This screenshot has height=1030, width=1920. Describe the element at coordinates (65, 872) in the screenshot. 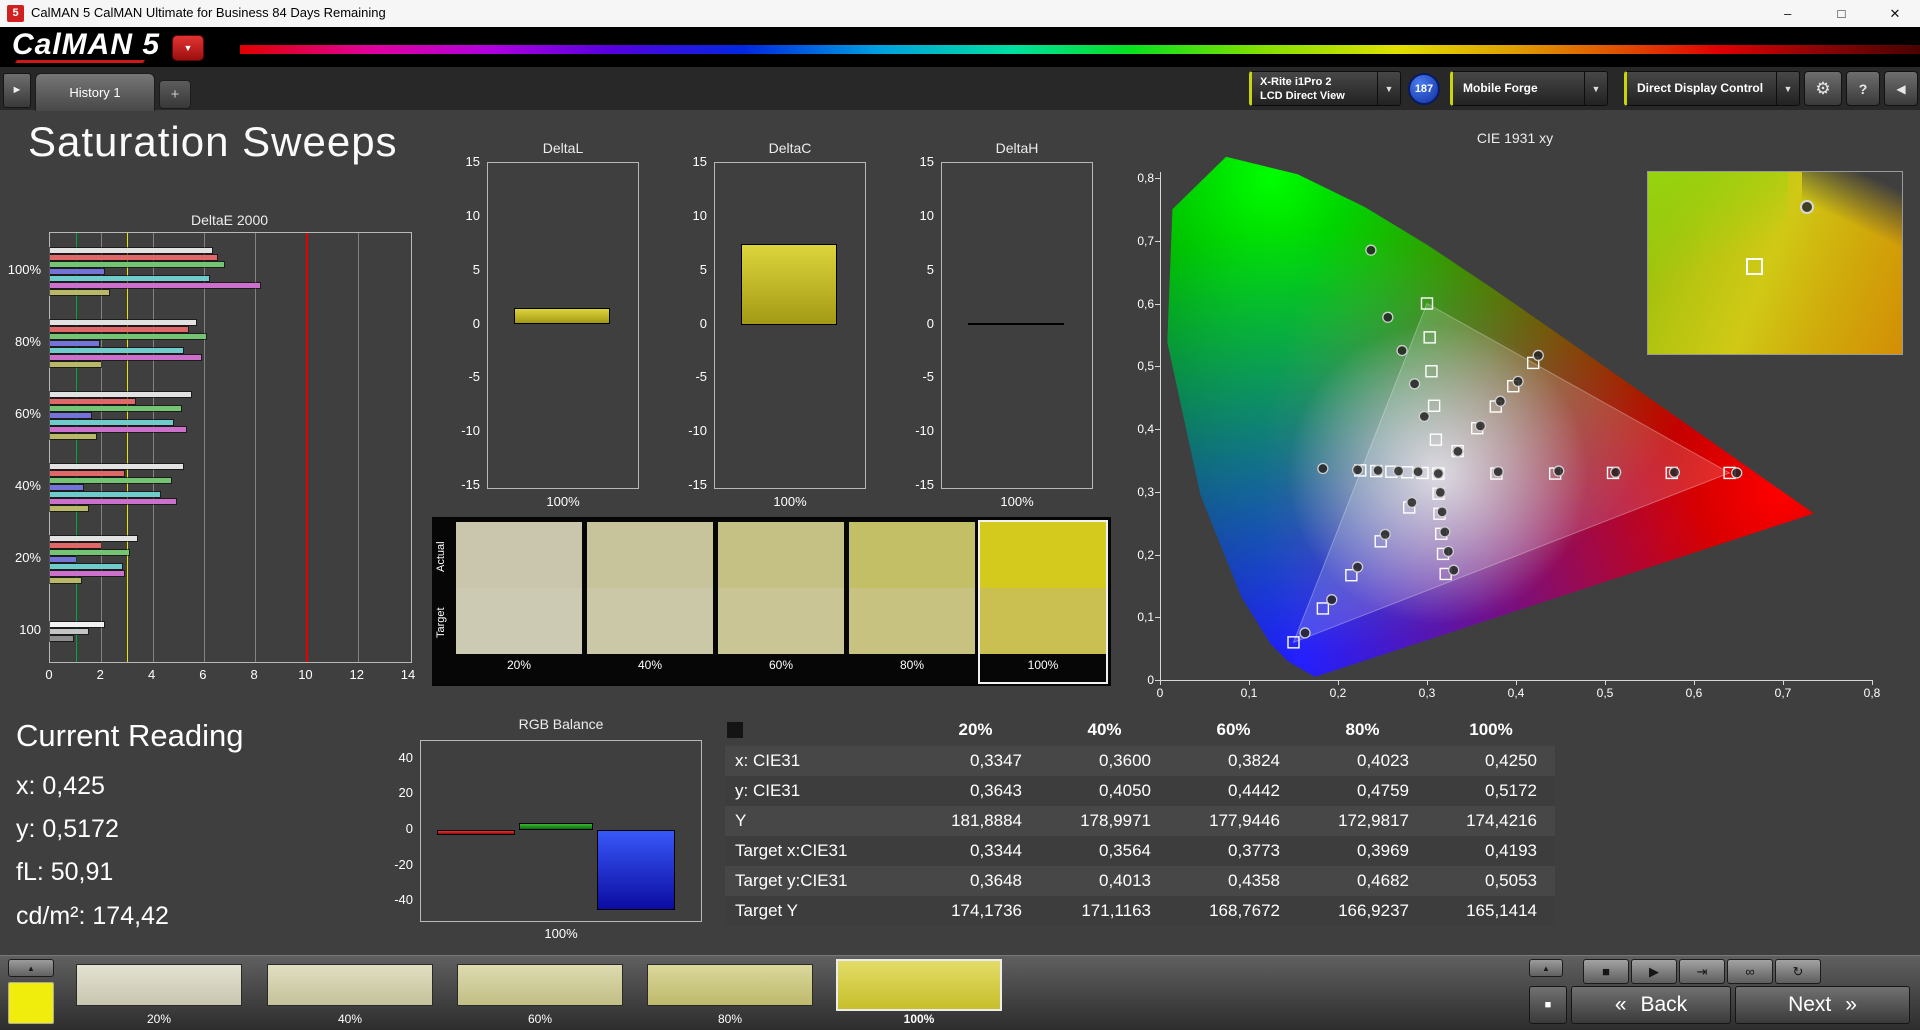

I see `reading-fl: fL: 50,91` at that location.